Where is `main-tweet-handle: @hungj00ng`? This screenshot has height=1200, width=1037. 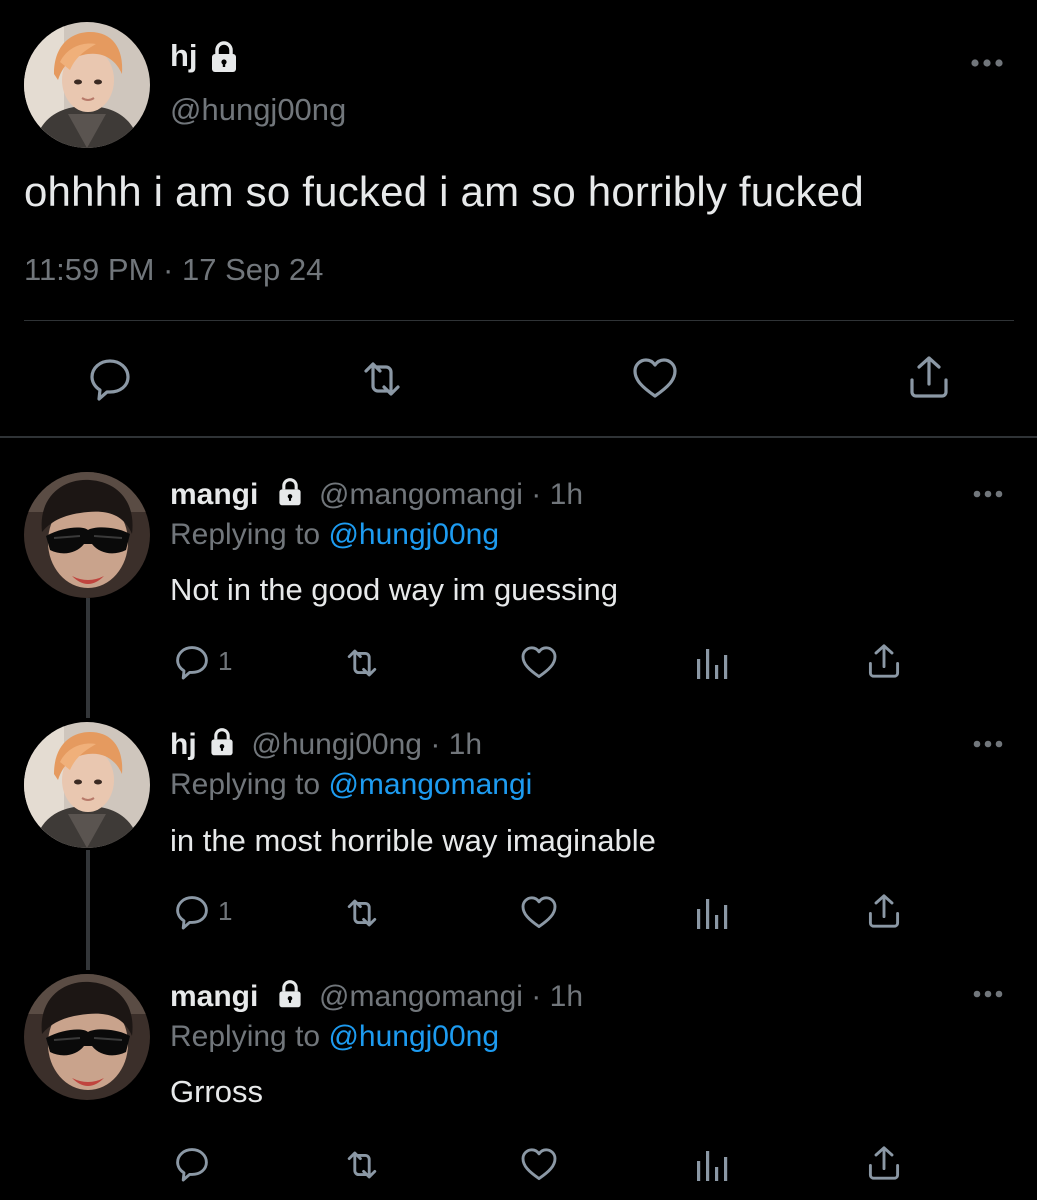 main-tweet-handle: @hungj00ng is located at coordinates (258, 110).